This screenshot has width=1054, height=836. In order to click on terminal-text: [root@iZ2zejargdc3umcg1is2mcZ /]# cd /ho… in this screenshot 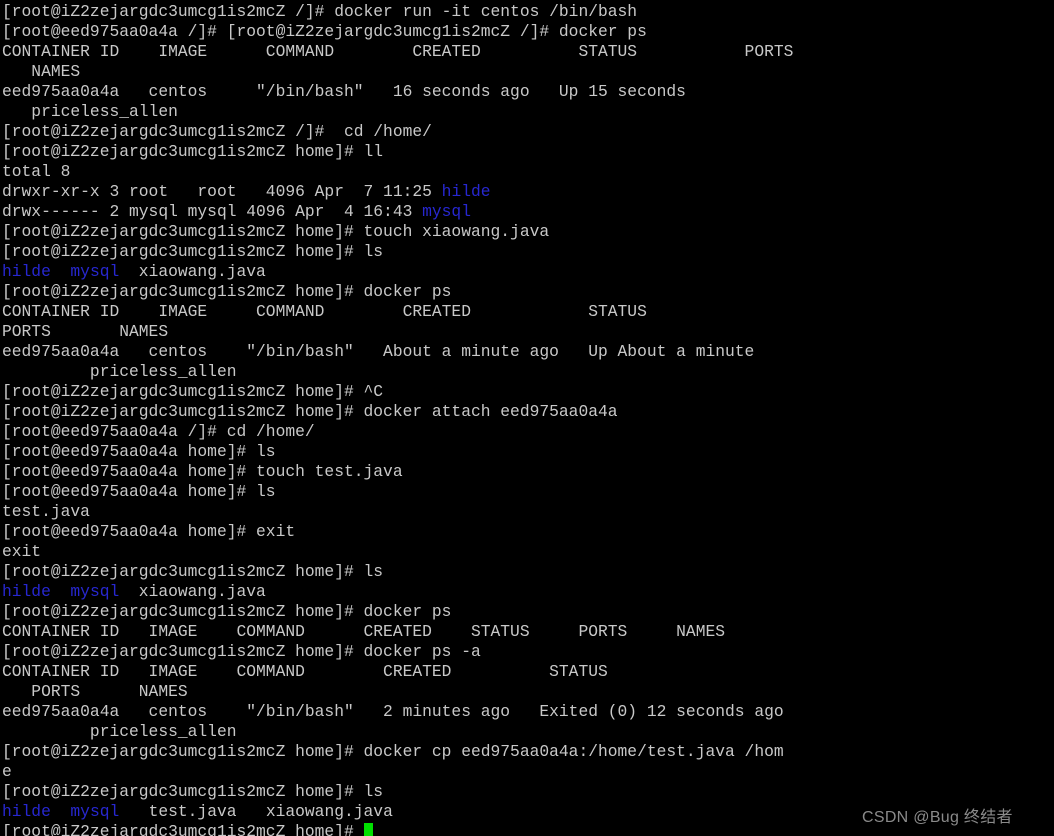, I will do `click(217, 131)`.